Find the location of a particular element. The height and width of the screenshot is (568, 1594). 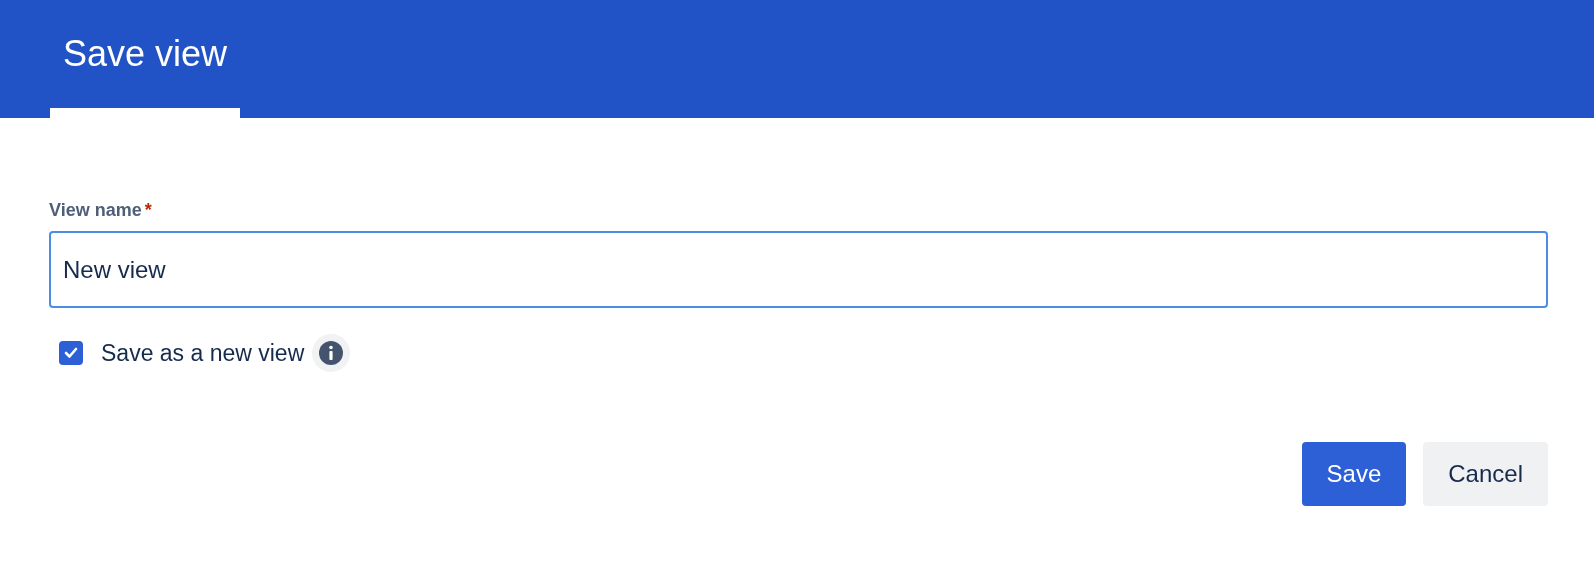

checkbox-label: Save as a new view is located at coordinates (203, 353).